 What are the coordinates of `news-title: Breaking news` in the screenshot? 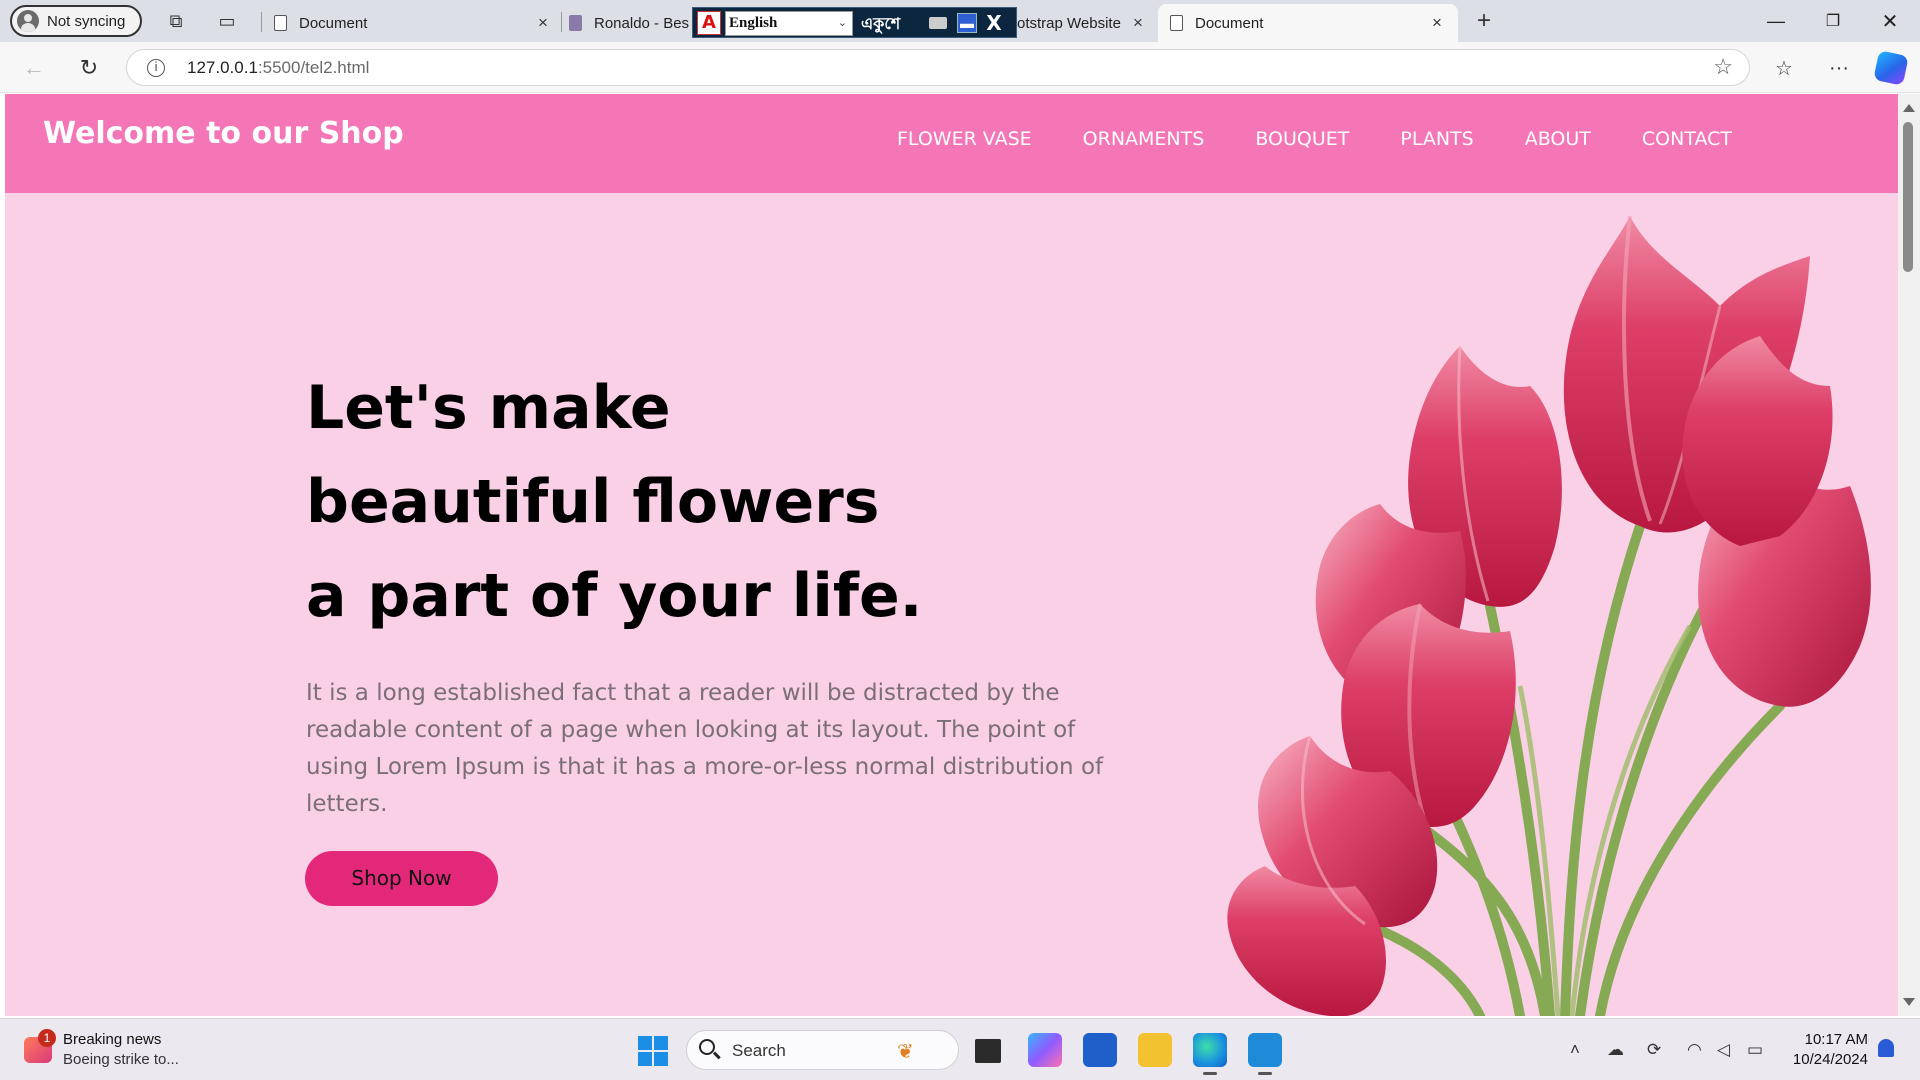 It's located at (112, 1039).